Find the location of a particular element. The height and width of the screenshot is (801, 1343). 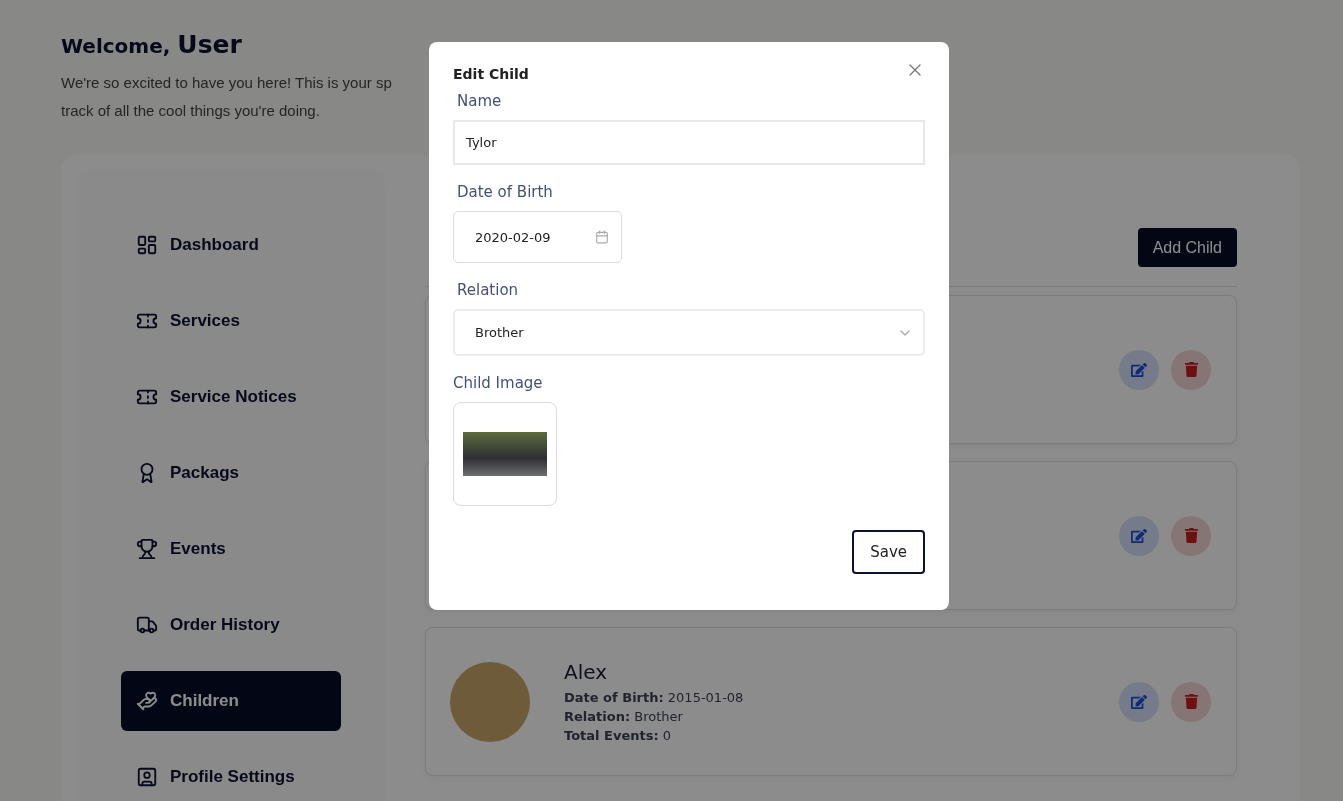

truck-icon is located at coordinates (147, 625).